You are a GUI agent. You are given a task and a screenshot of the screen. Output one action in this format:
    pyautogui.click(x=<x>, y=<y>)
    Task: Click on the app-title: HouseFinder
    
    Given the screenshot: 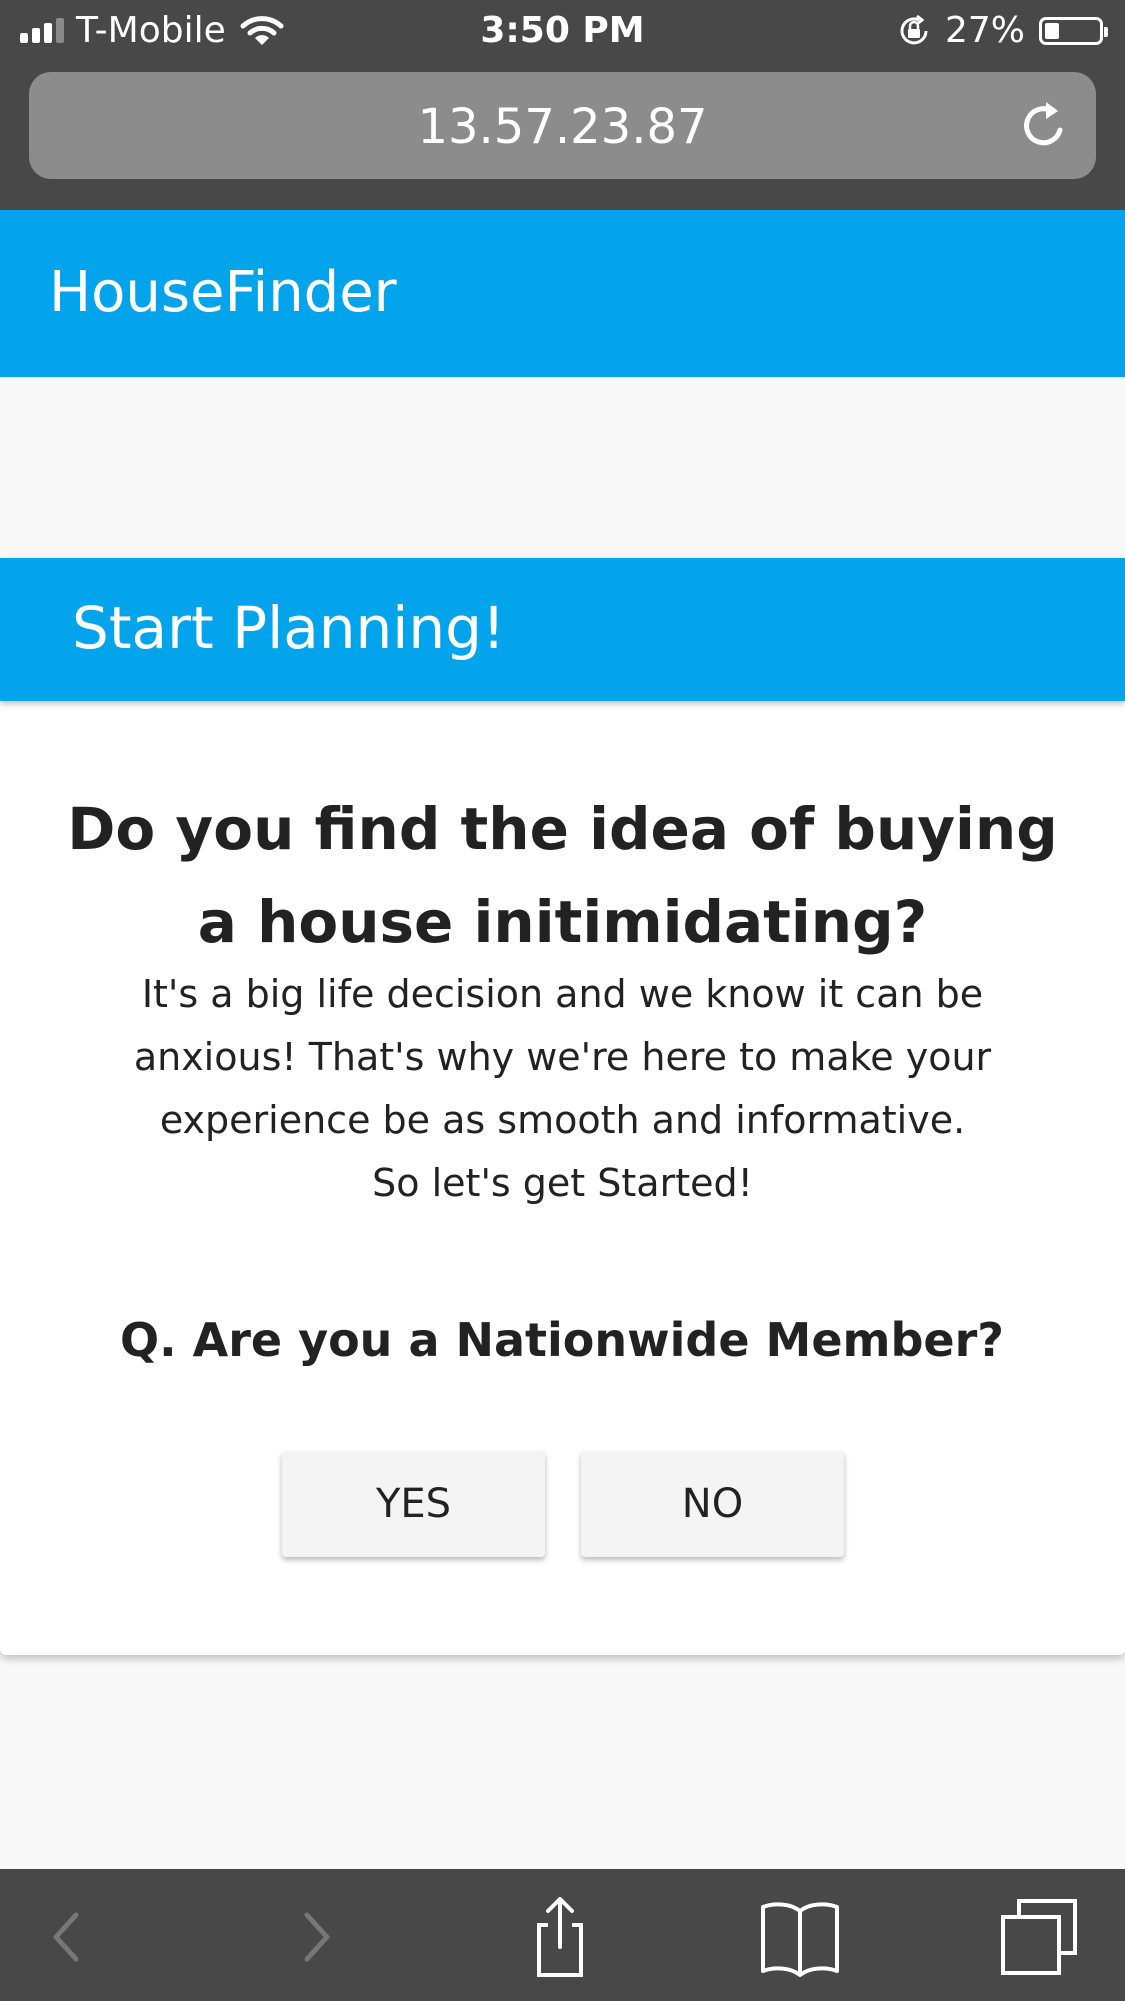 What is the action you would take?
    pyautogui.click(x=223, y=292)
    